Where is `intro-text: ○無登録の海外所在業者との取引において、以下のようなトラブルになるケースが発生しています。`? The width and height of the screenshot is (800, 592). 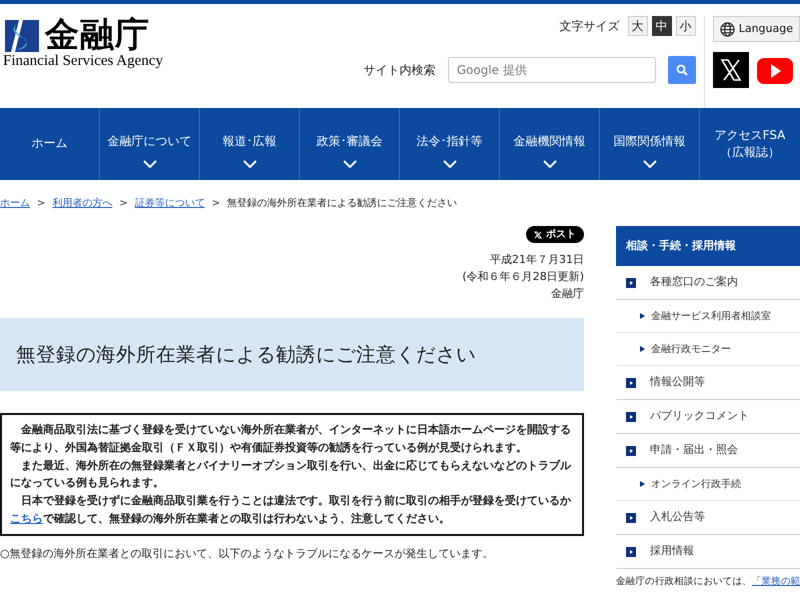
intro-text: ○無登録の海外所在業者との取引において、以下のようなトラブルになるケースが発生しています。 is located at coordinates (247, 554).